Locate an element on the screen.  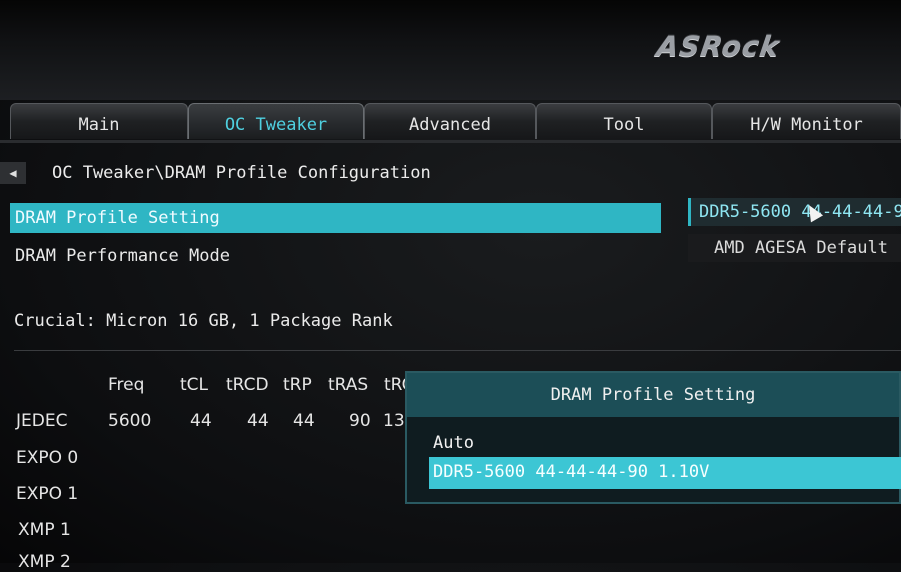
popup-option-auto: Auto is located at coordinates (453, 443).